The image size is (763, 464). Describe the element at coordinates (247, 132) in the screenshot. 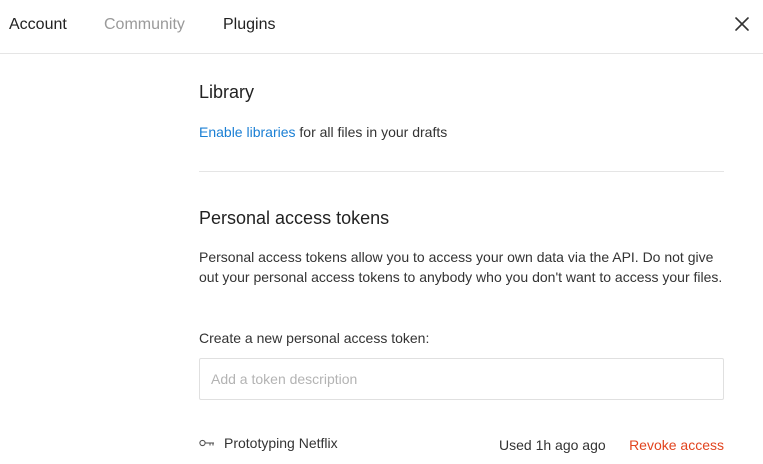

I see `enable-libraries-link: Enable libraries` at that location.